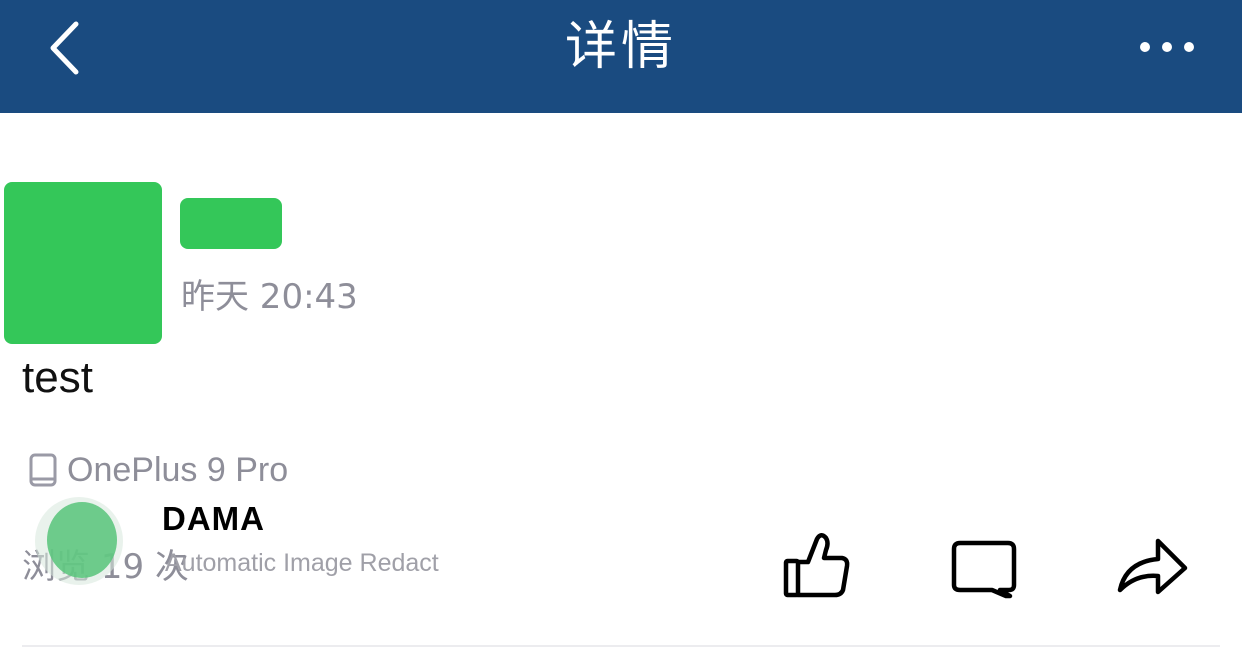 The height and width of the screenshot is (654, 1242). Describe the element at coordinates (213, 518) in the screenshot. I see `watermark-title: DAMA` at that location.